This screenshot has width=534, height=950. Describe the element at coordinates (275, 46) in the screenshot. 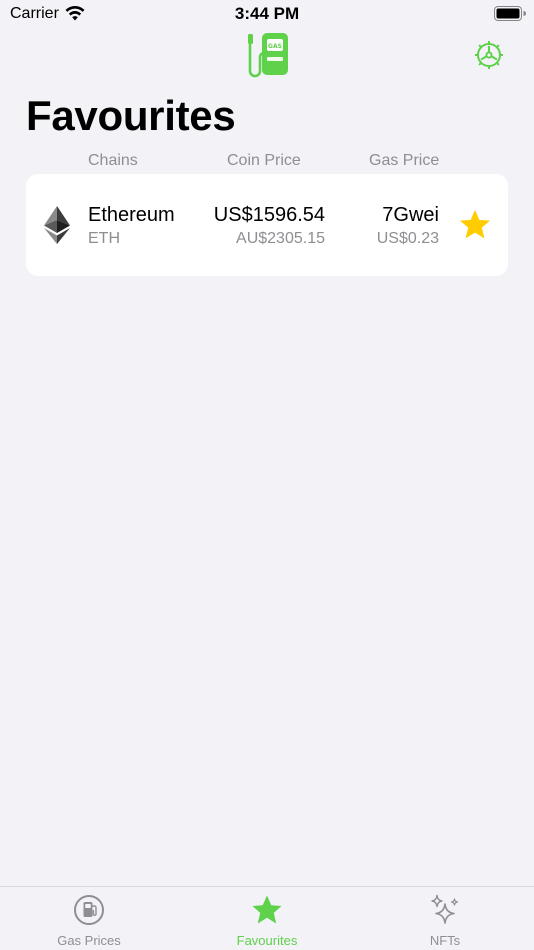

I see `svg-text: GAS` at that location.